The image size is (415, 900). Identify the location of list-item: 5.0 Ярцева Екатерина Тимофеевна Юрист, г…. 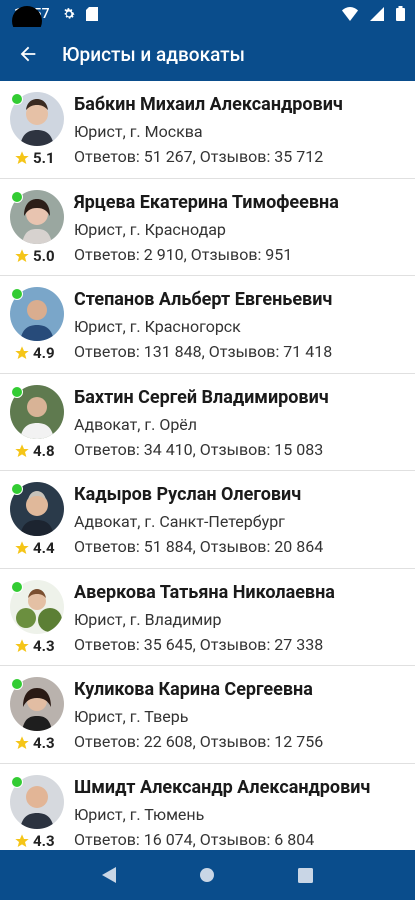
(207, 227).